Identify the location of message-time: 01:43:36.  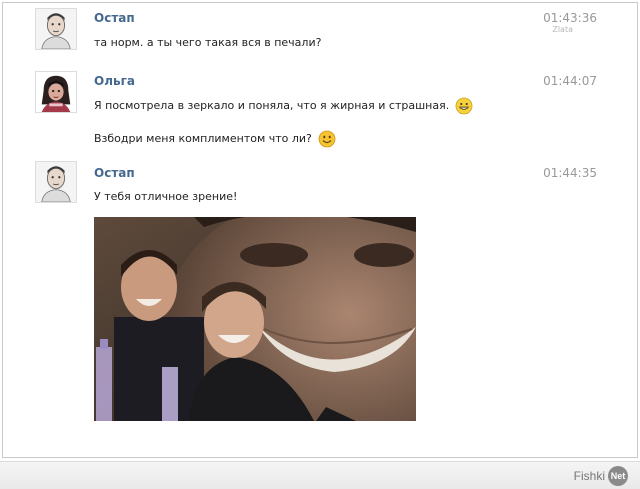
(570, 18).